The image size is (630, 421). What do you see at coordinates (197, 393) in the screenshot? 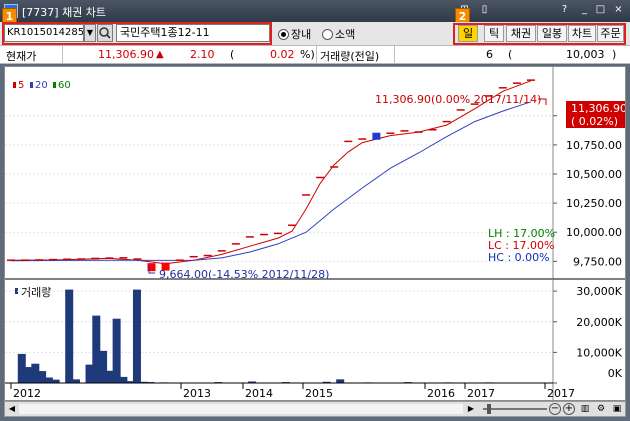
I see `x-tick-label: 2013` at bounding box center [197, 393].